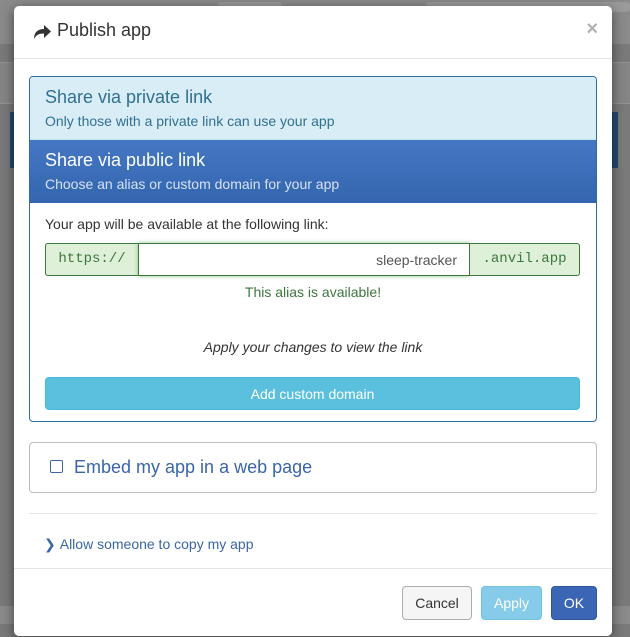 This screenshot has height=637, width=630. Describe the element at coordinates (525, 259) in the screenshot. I see `url-suffix: .anvil.app` at that location.